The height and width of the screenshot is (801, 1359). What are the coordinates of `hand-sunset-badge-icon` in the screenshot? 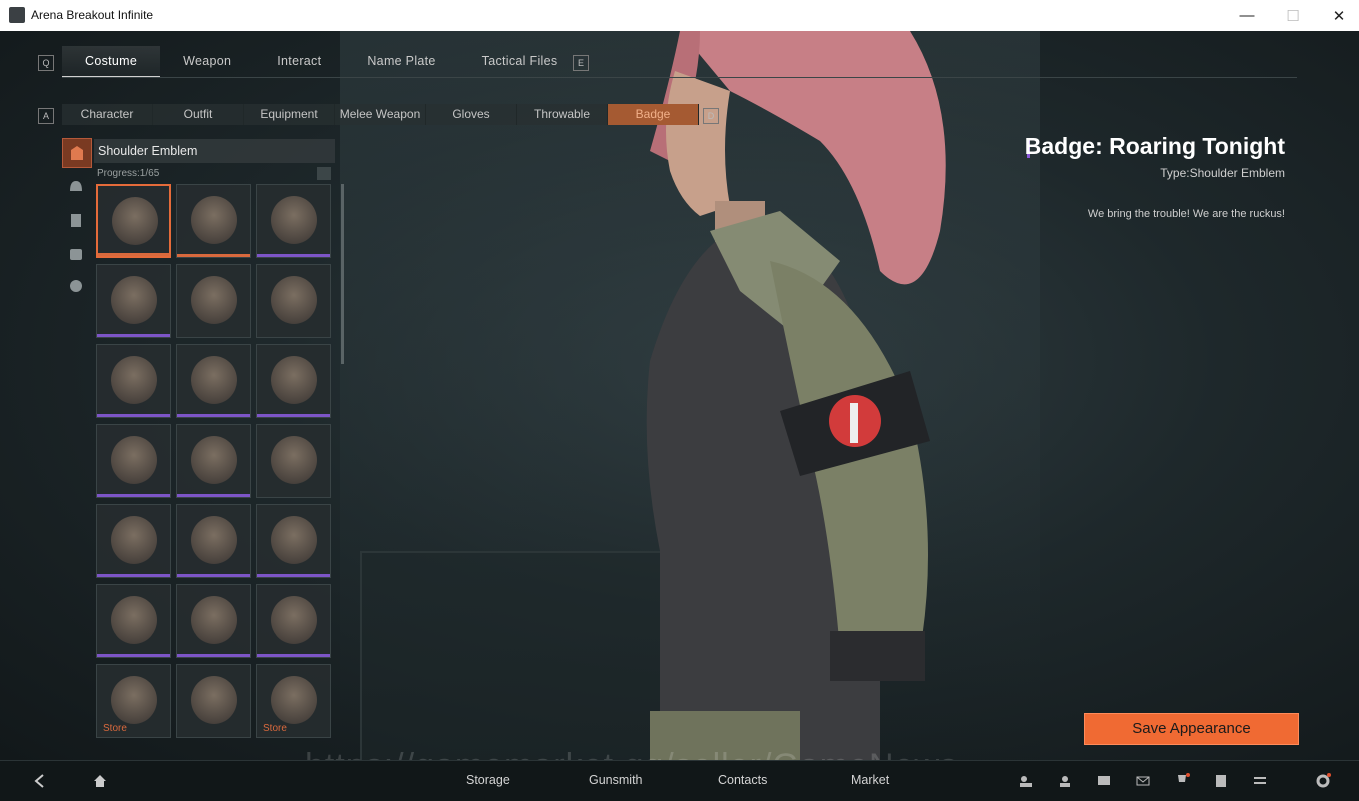 It's located at (294, 380).